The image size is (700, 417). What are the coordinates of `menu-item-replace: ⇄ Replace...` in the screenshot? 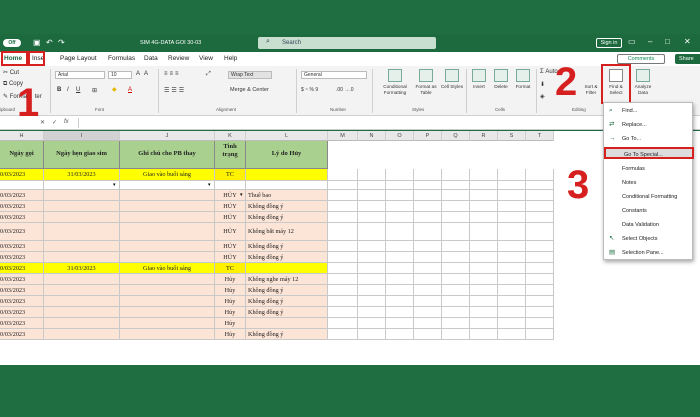 It's located at (649, 125).